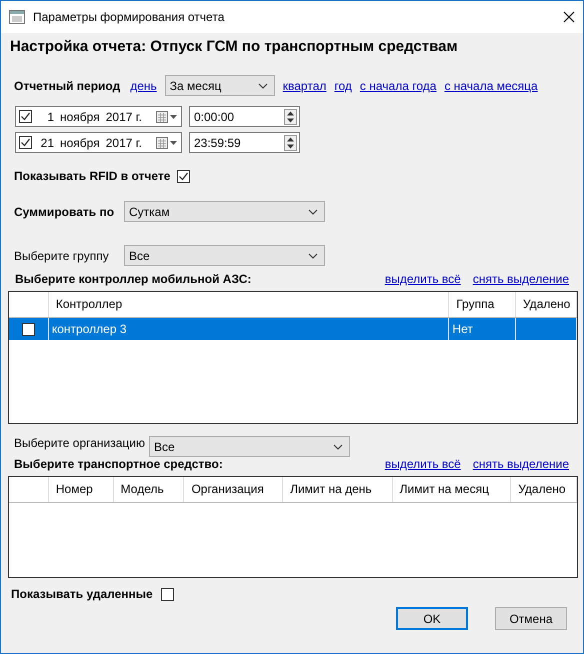 This screenshot has width=584, height=654. What do you see at coordinates (482, 304) in the screenshot?
I see `column-header: Группа` at bounding box center [482, 304].